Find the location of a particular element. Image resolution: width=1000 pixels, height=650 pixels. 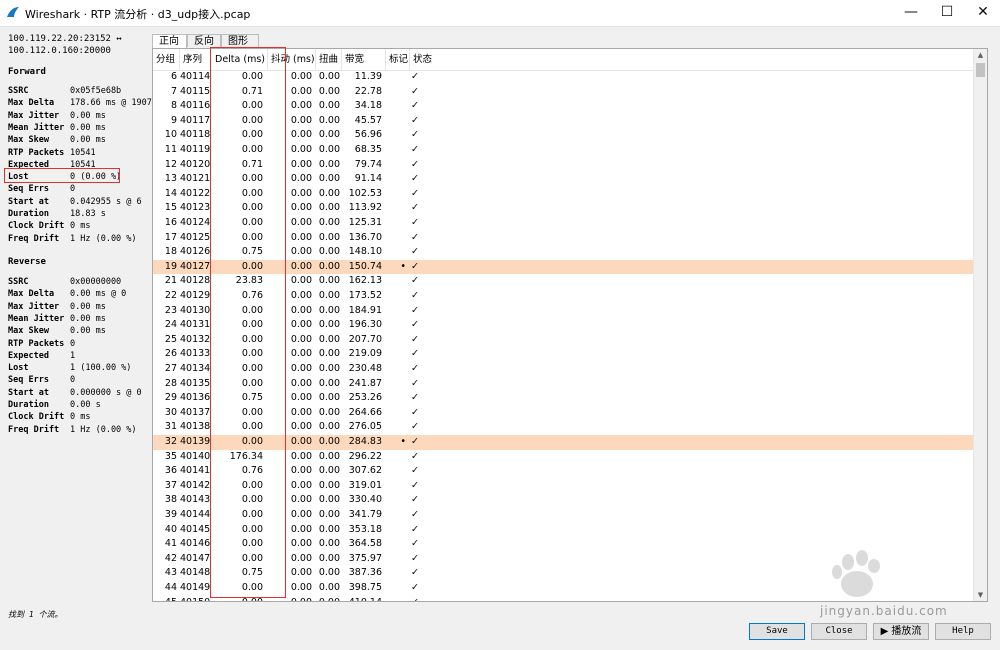

vertical-scrollbar: ▲ ▼ is located at coordinates (980, 325).